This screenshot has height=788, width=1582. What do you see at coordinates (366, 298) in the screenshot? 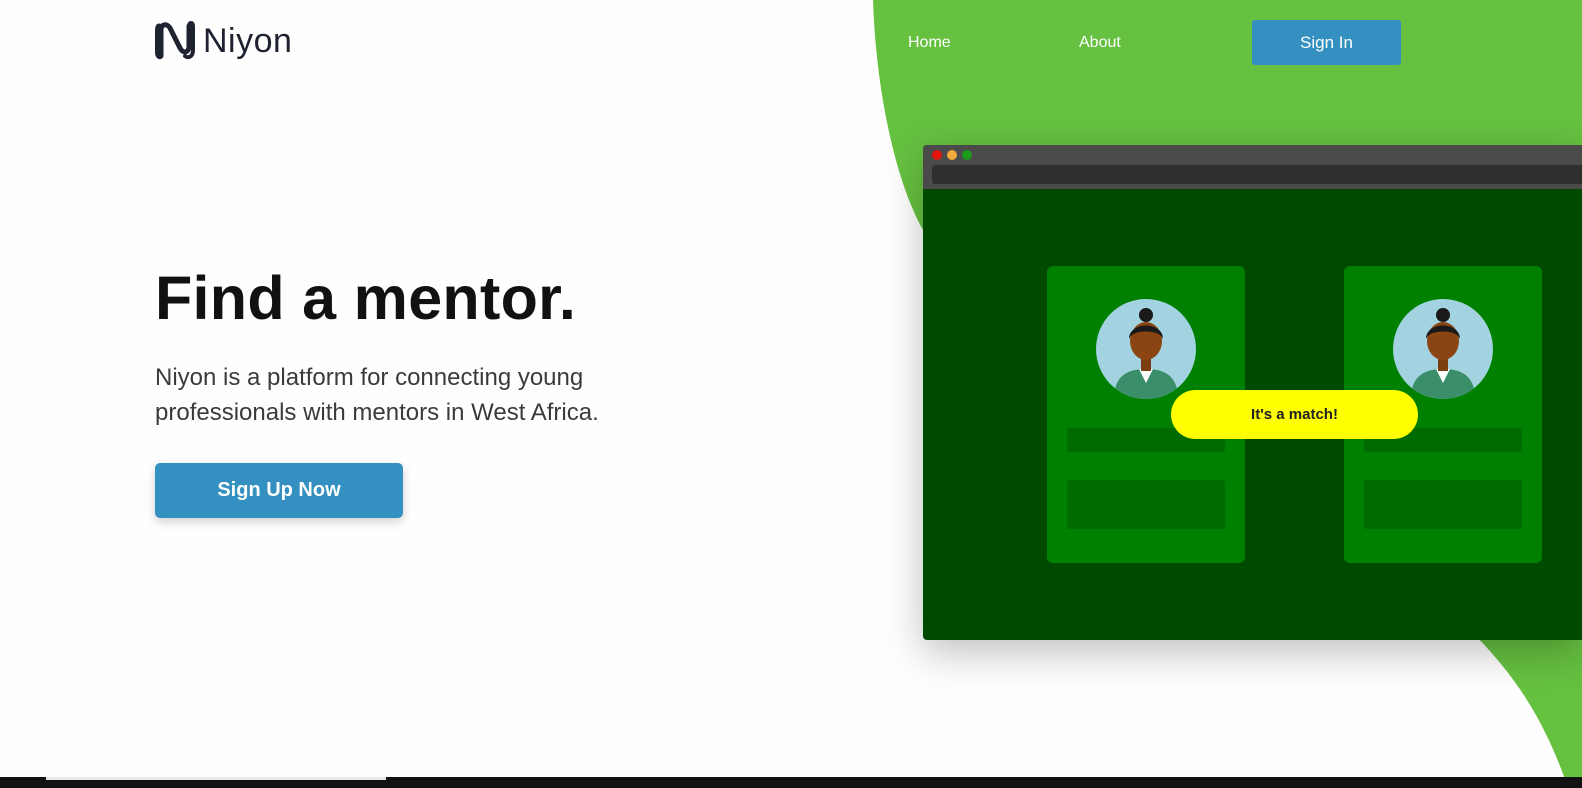
I see `hero-title: Find a mentor.` at bounding box center [366, 298].